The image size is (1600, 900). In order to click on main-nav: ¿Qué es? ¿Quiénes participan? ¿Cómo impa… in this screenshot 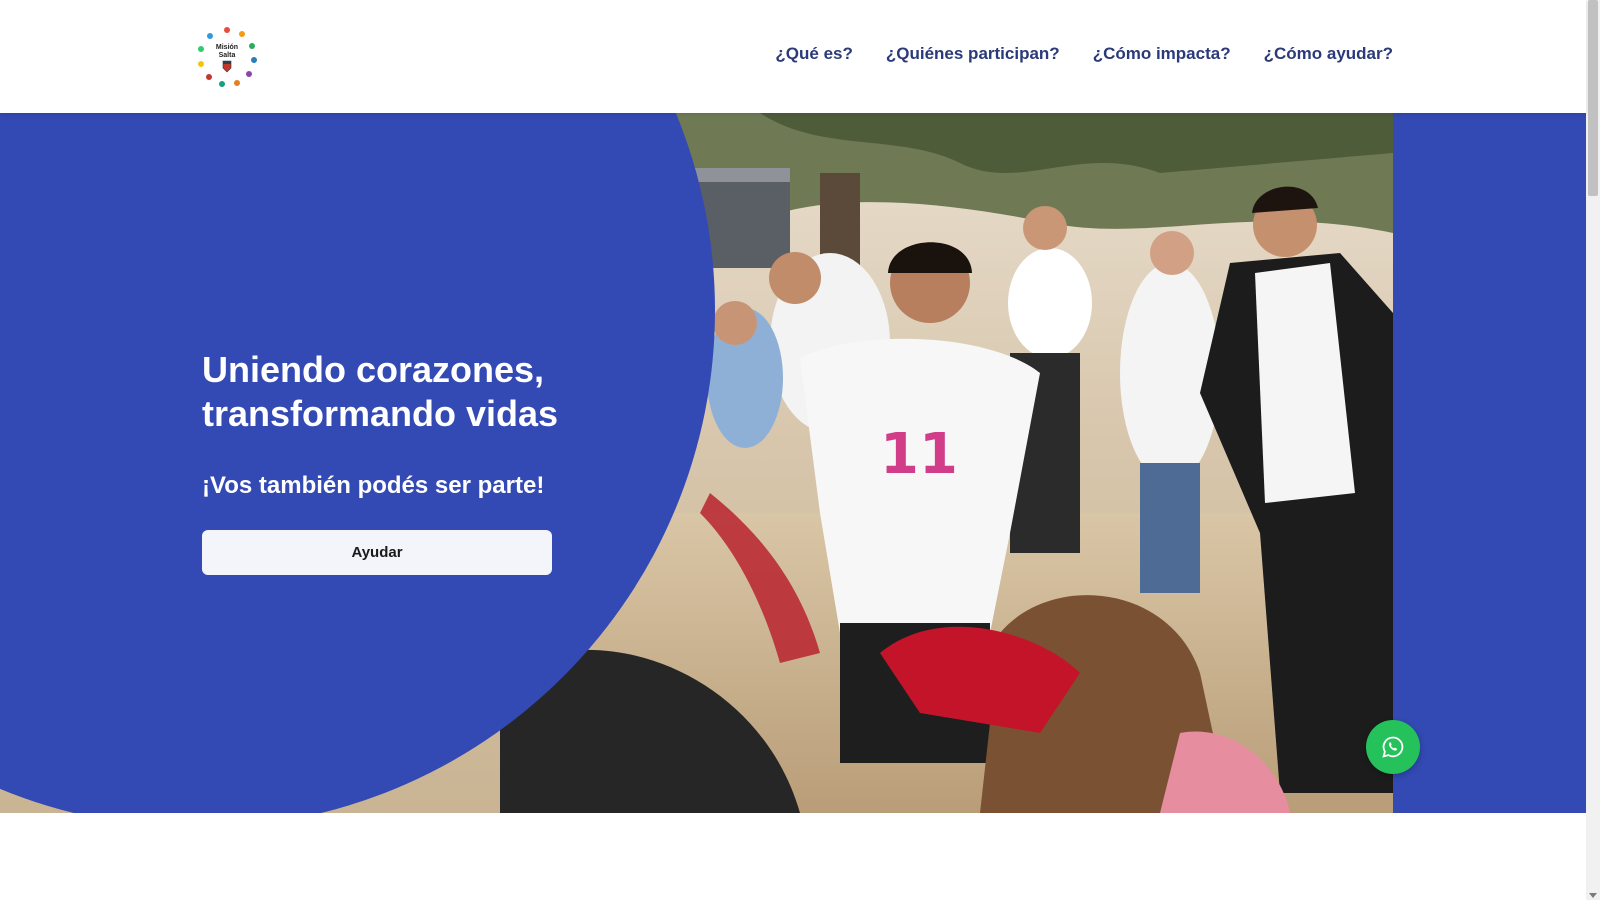, I will do `click(1084, 54)`.